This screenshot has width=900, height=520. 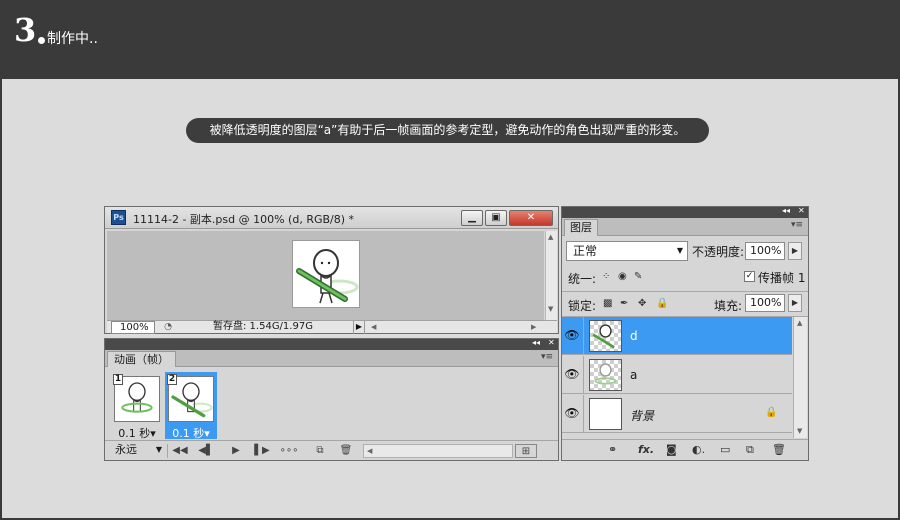 What do you see at coordinates (172, 379) in the screenshot?
I see `frame-number: 2` at bounding box center [172, 379].